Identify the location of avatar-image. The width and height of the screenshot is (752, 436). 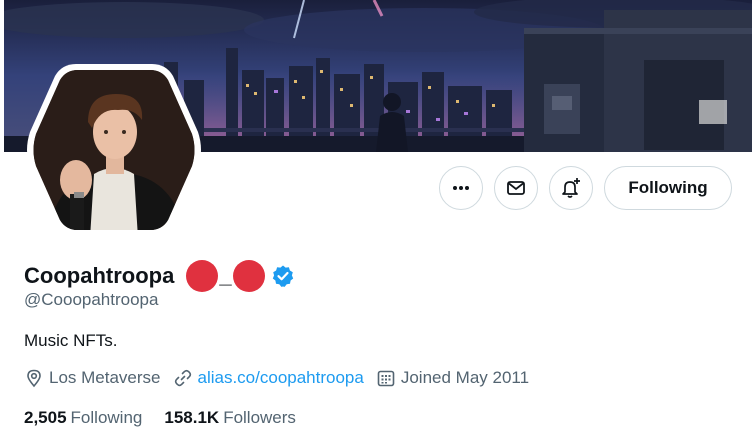
(114, 150).